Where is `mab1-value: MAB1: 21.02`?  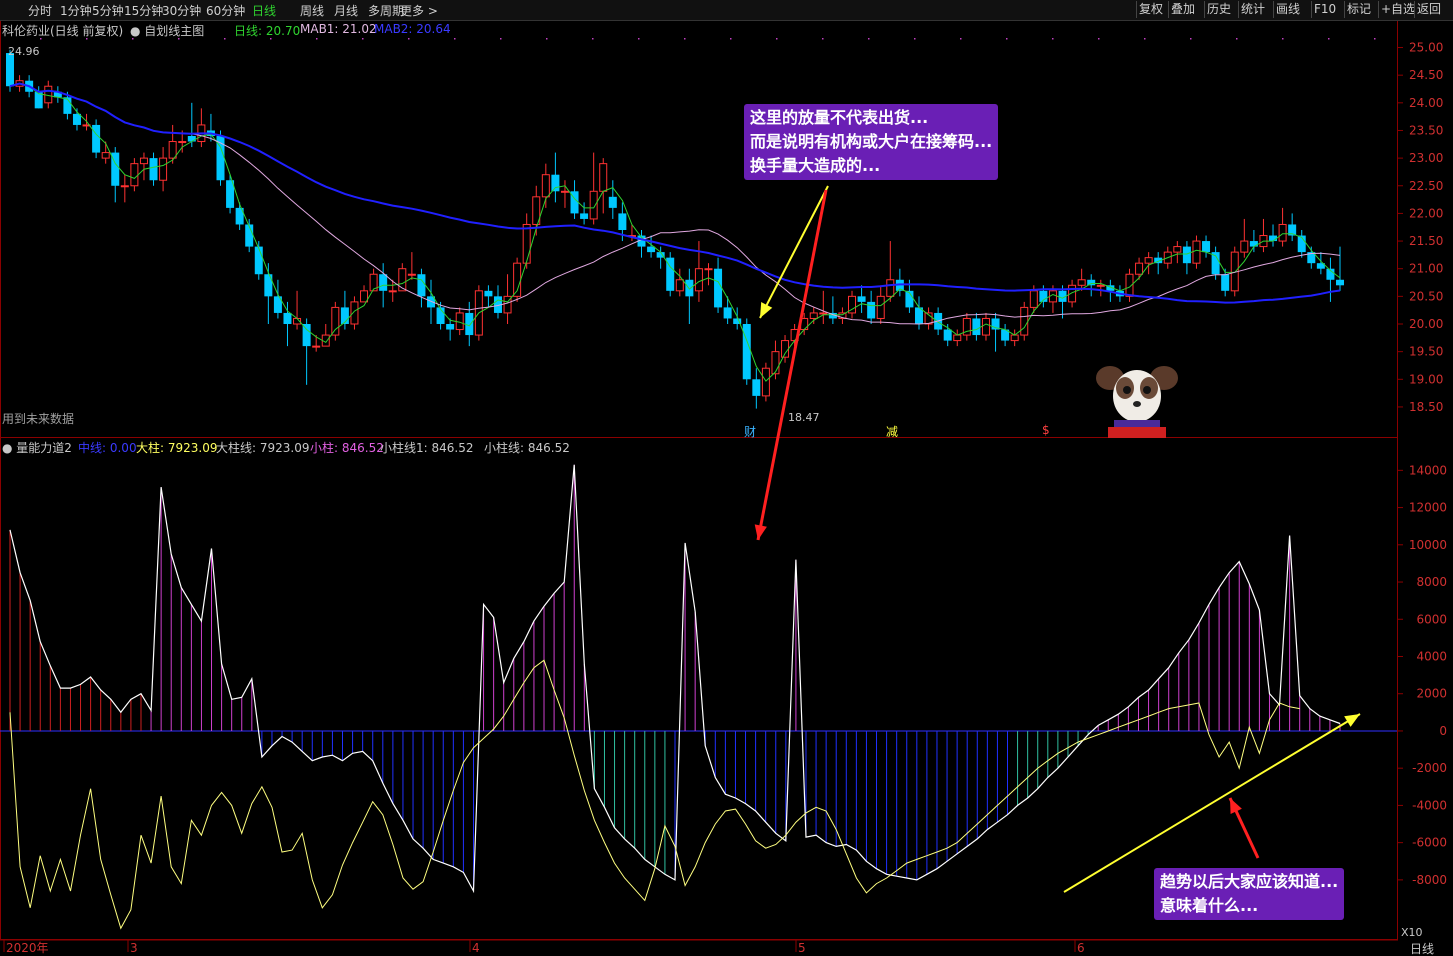
mab1-value: MAB1: 21.02 is located at coordinates (338, 29).